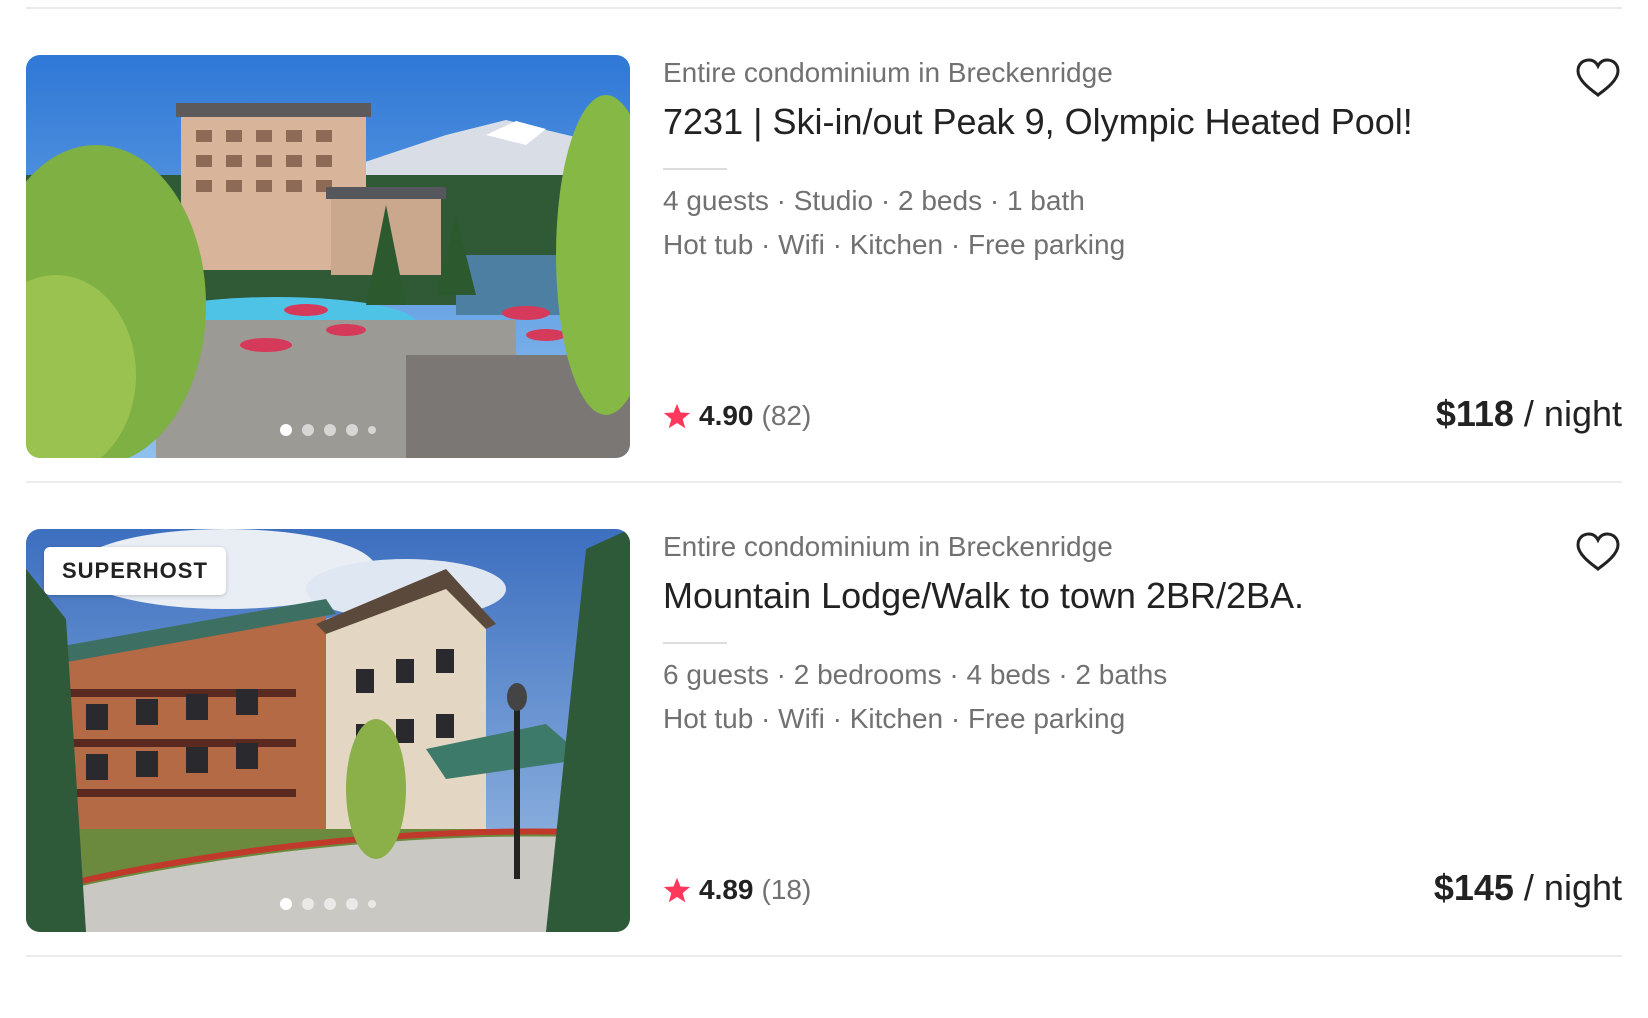 The image size is (1648, 1018). Describe the element at coordinates (786, 415) in the screenshot. I see `review-count: (82)` at that location.